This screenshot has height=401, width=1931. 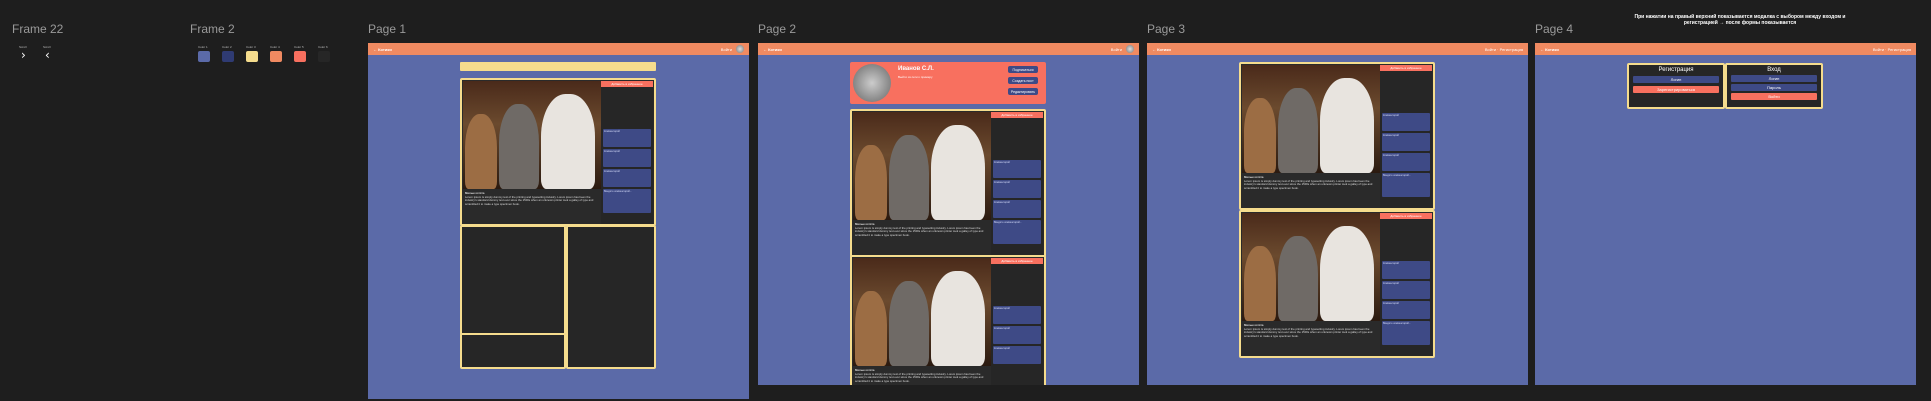 I want to click on swatch-label: Color 3, so click(x=251, y=47).